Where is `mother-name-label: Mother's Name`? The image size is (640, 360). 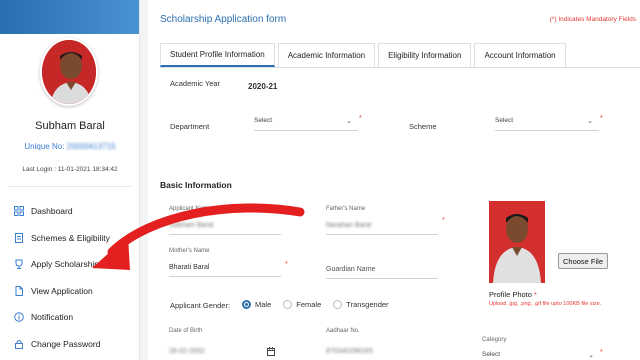
mother-name-label: Mother's Name is located at coordinates (189, 251).